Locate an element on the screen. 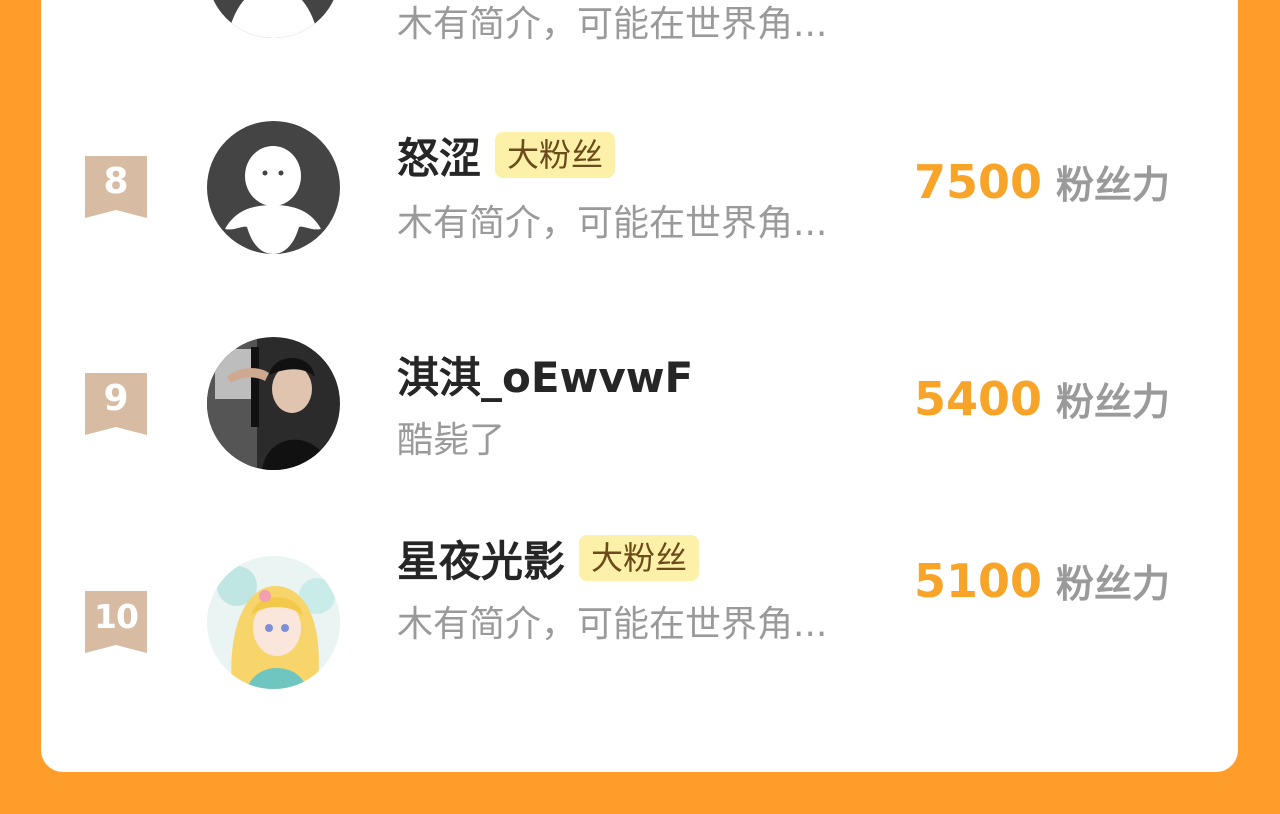 The image size is (1280, 814). anime-avatar is located at coordinates (273, 622).